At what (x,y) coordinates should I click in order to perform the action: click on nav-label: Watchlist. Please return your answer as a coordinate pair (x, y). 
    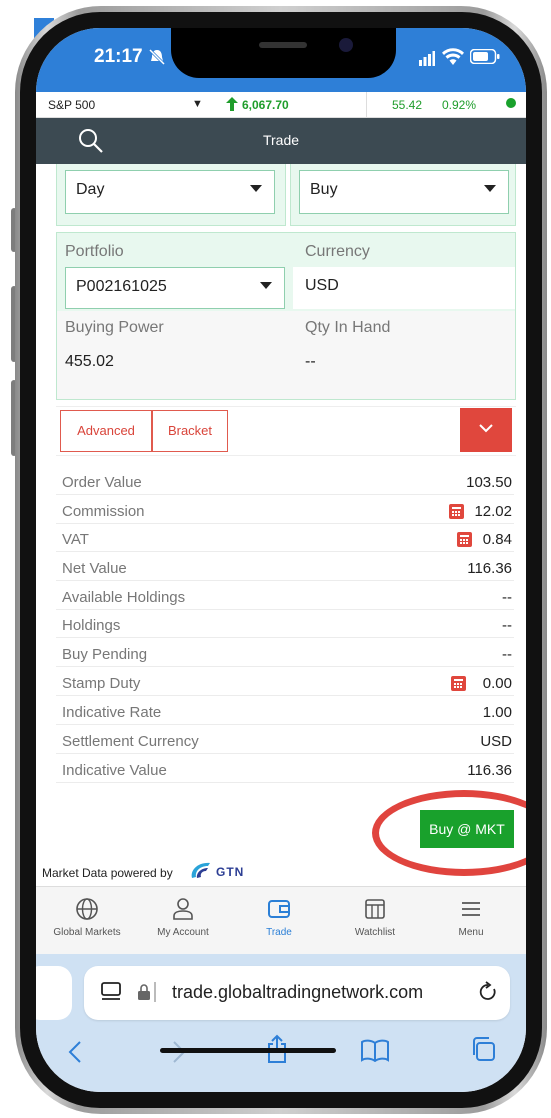
    Looking at the image, I should click on (375, 932).